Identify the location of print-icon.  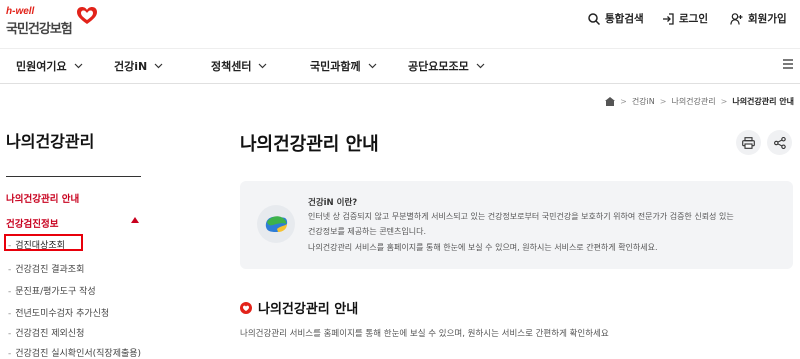
(748, 142).